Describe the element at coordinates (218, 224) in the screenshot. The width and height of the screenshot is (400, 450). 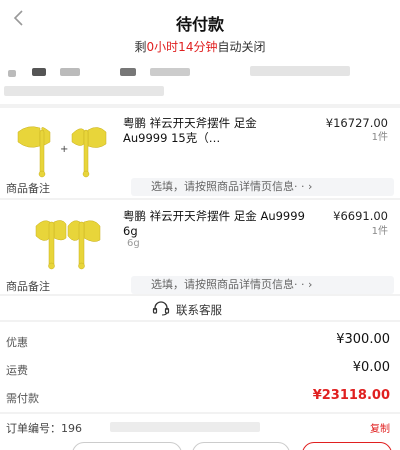
I see `product-name: 粤鹏 祥云开天斧摆件 足金 Au9999 6g` at that location.